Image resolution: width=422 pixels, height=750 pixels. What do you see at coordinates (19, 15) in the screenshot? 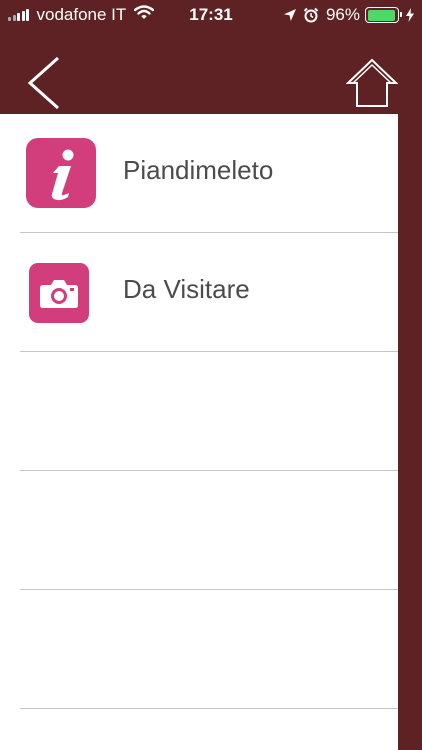
I see `signal-icon` at bounding box center [19, 15].